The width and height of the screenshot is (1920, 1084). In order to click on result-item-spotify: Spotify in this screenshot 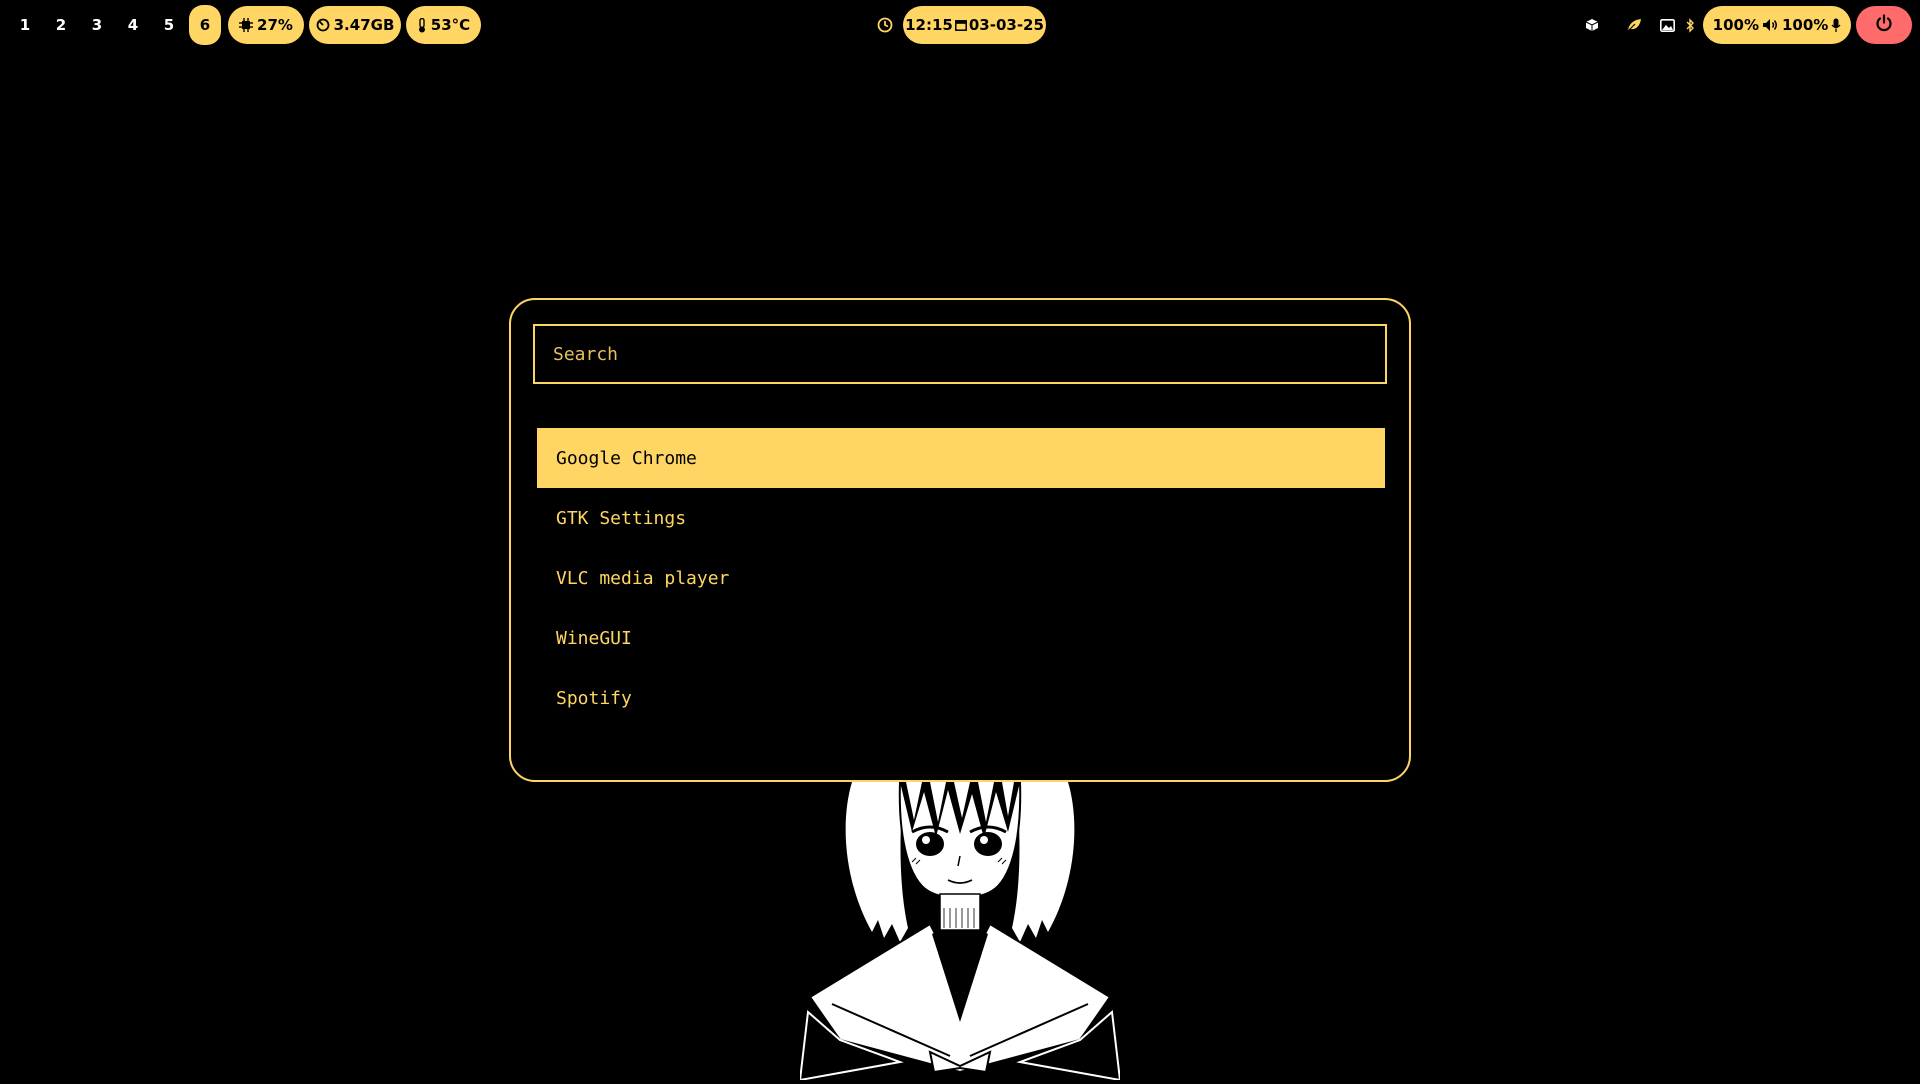, I will do `click(961, 698)`.